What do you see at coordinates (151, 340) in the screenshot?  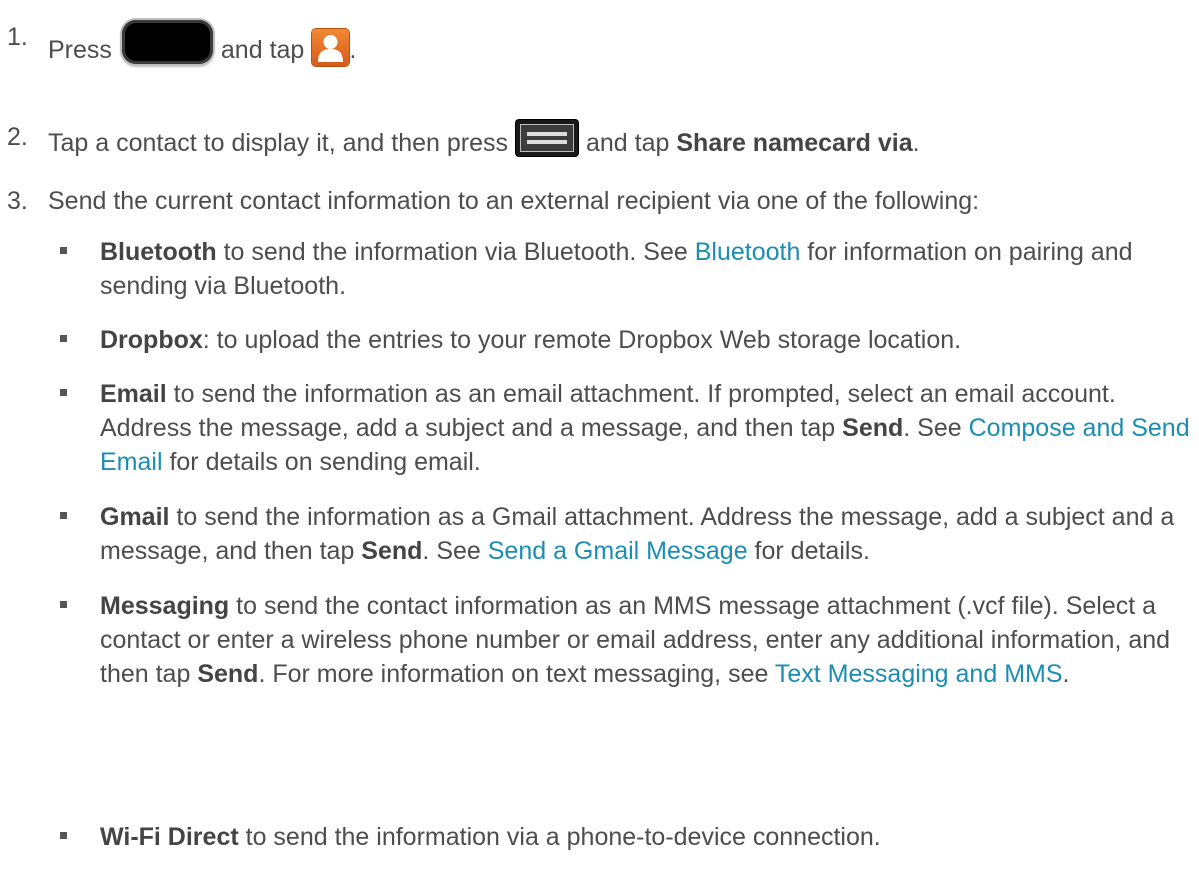 I see `bullet-bold: Dropbox` at bounding box center [151, 340].